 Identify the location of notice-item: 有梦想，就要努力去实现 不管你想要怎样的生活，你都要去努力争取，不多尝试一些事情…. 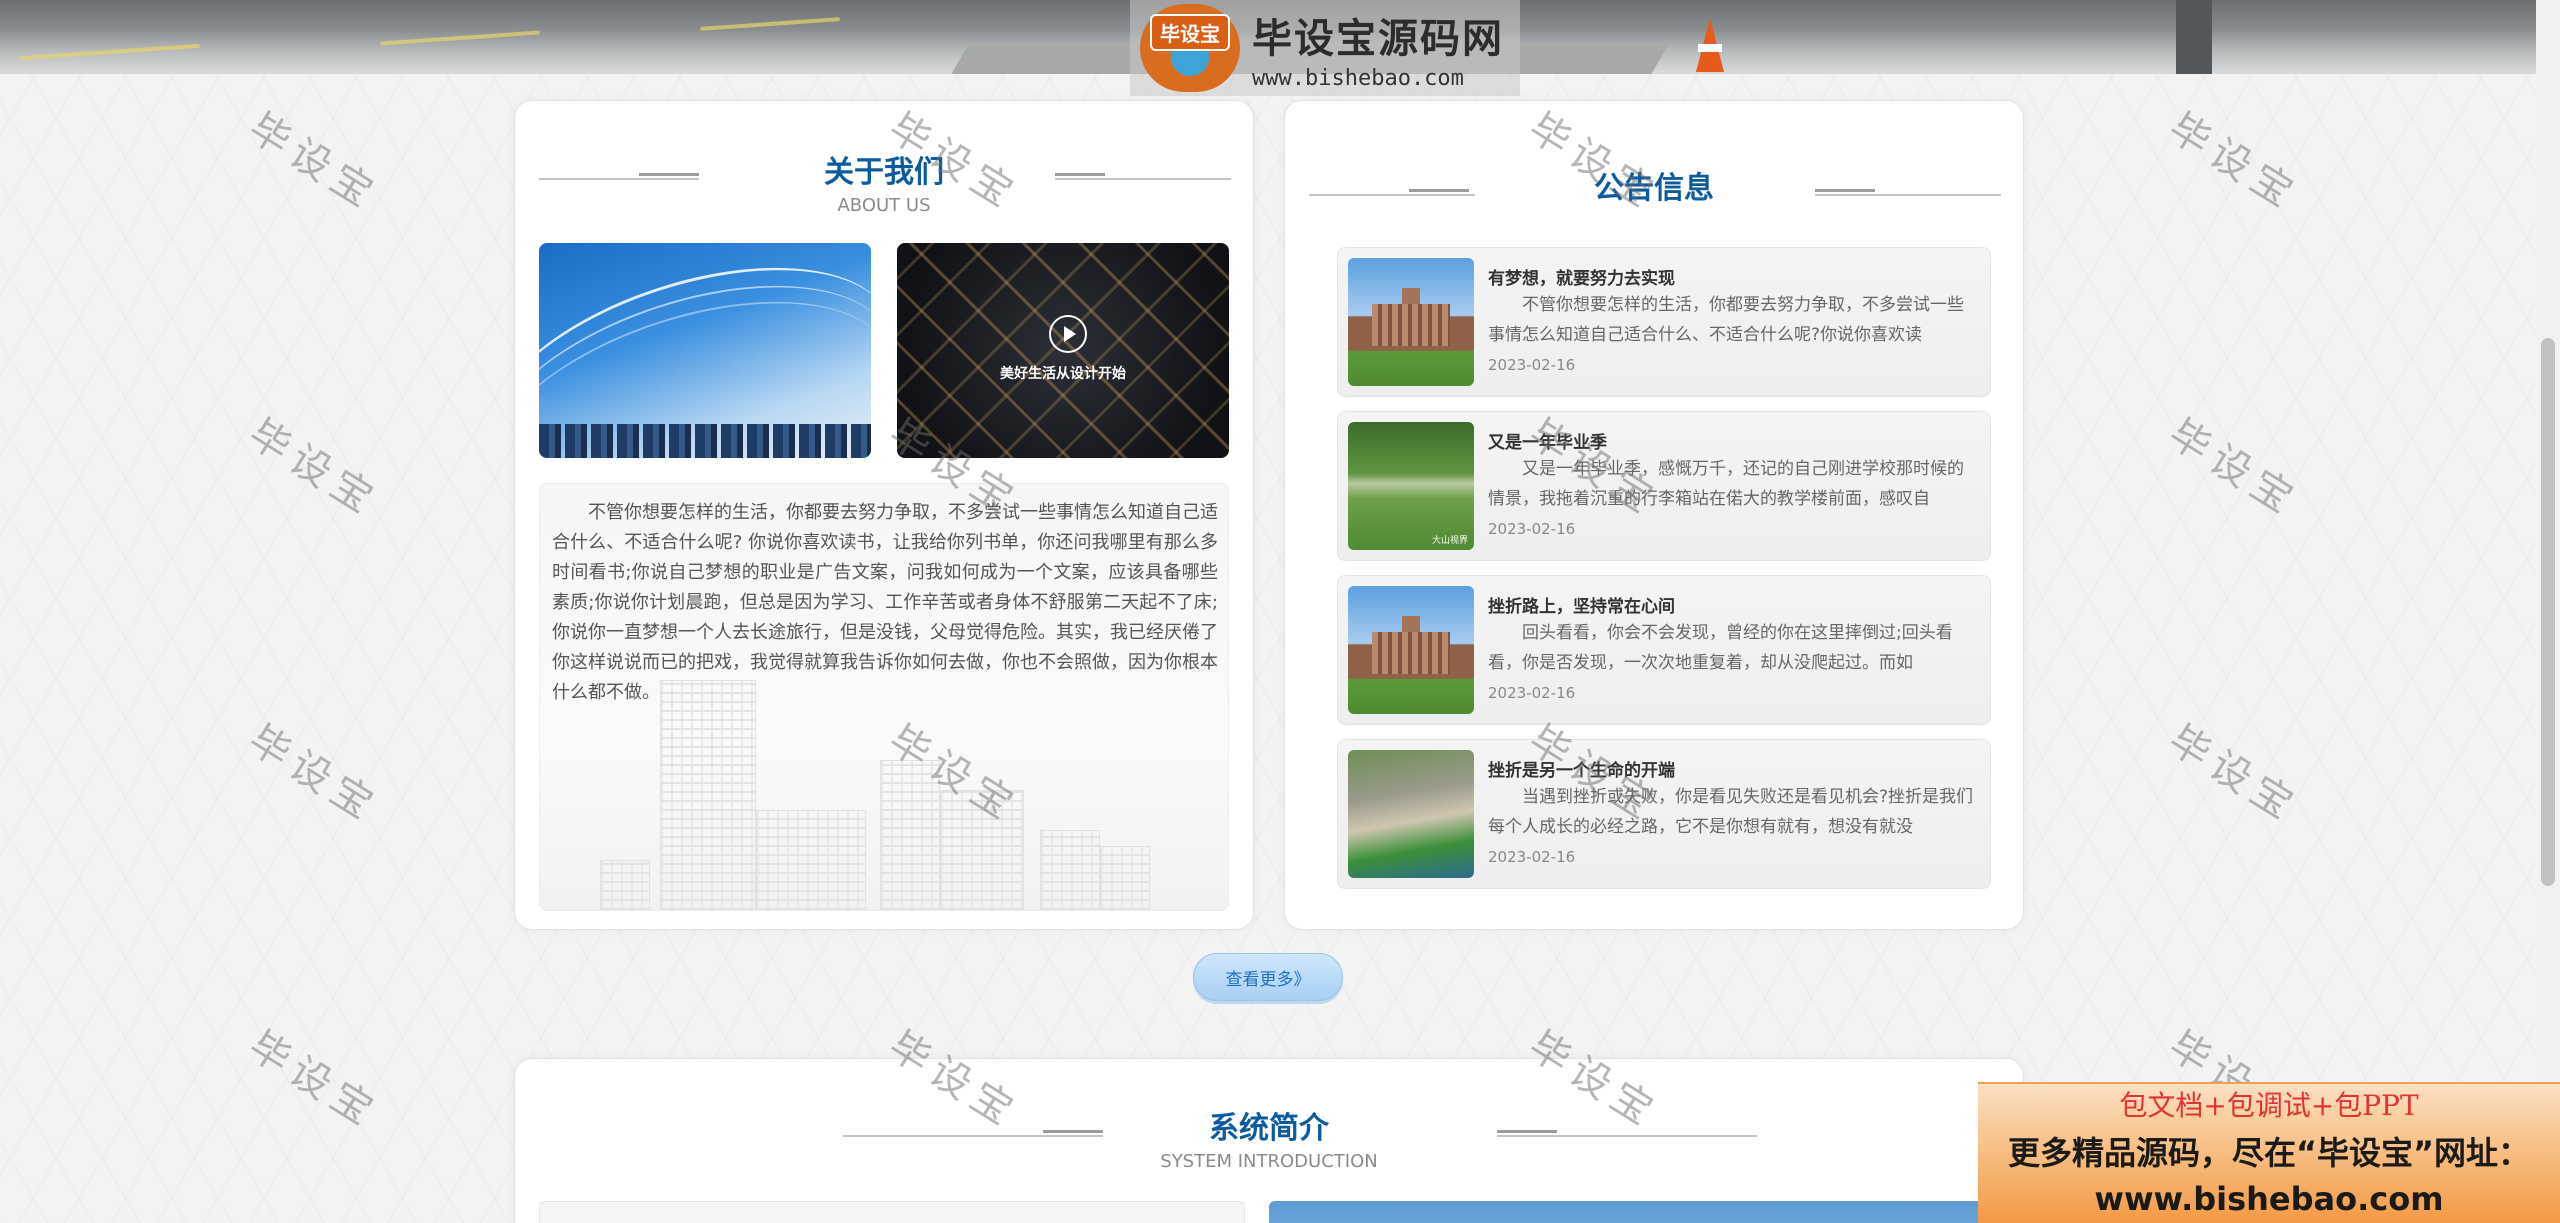
(1664, 322).